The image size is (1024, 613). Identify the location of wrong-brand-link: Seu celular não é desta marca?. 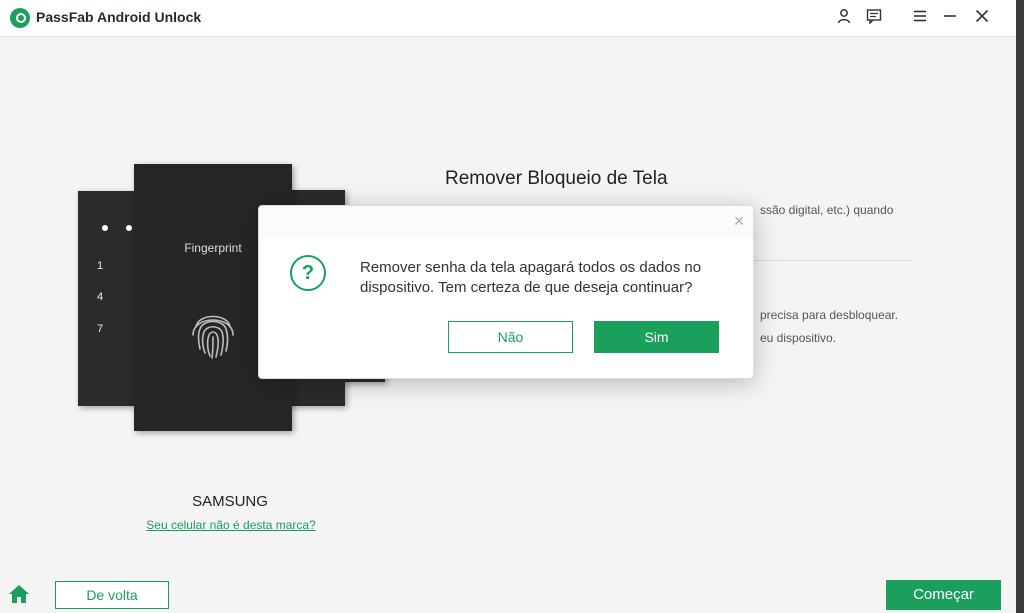
(231, 525).